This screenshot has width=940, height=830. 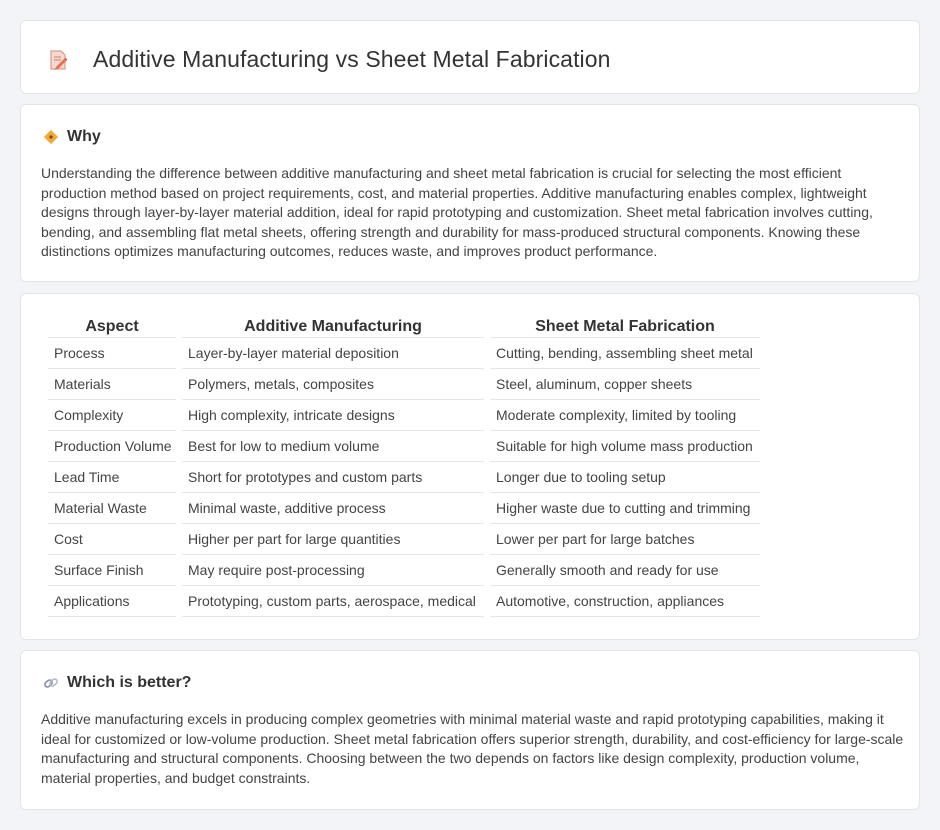 What do you see at coordinates (333, 446) in the screenshot?
I see `additive-cell: Best for low to medium volume` at bounding box center [333, 446].